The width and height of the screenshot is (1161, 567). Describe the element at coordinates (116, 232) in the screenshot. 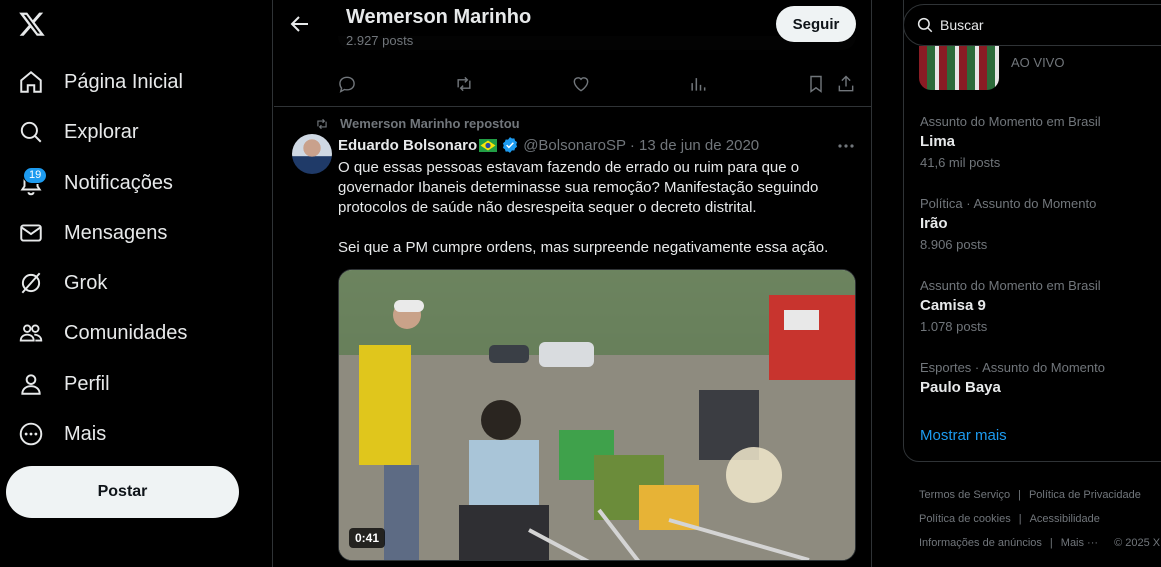

I see `nav-item-label: Mensagens` at that location.